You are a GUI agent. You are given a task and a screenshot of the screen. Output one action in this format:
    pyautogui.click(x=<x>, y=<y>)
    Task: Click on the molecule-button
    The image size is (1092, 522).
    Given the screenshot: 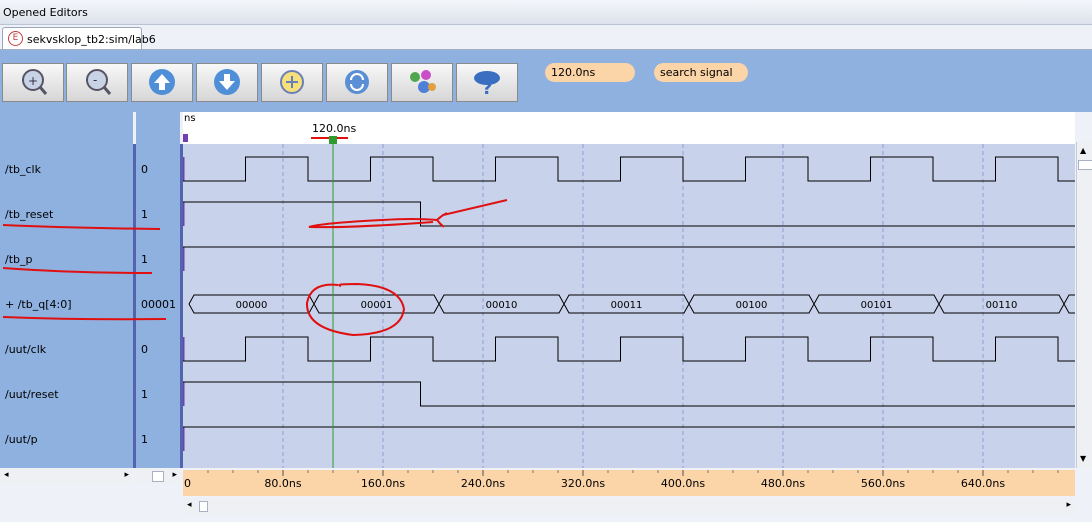 What is the action you would take?
    pyautogui.click(x=422, y=82)
    